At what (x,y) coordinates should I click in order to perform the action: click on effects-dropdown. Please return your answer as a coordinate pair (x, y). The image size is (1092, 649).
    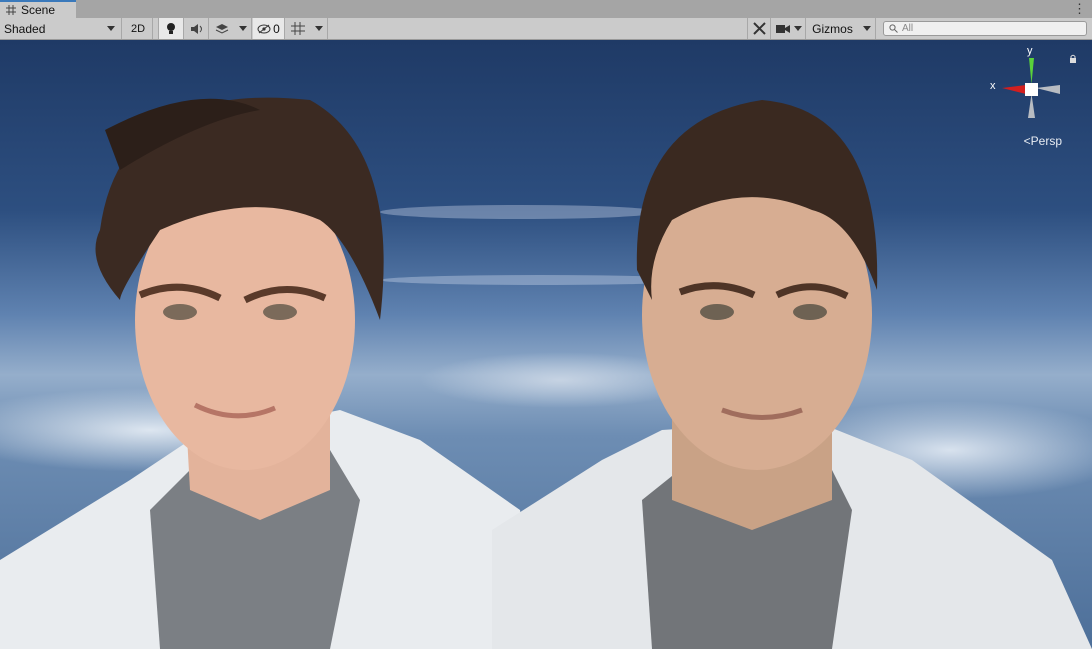
    Looking at the image, I should click on (243, 28).